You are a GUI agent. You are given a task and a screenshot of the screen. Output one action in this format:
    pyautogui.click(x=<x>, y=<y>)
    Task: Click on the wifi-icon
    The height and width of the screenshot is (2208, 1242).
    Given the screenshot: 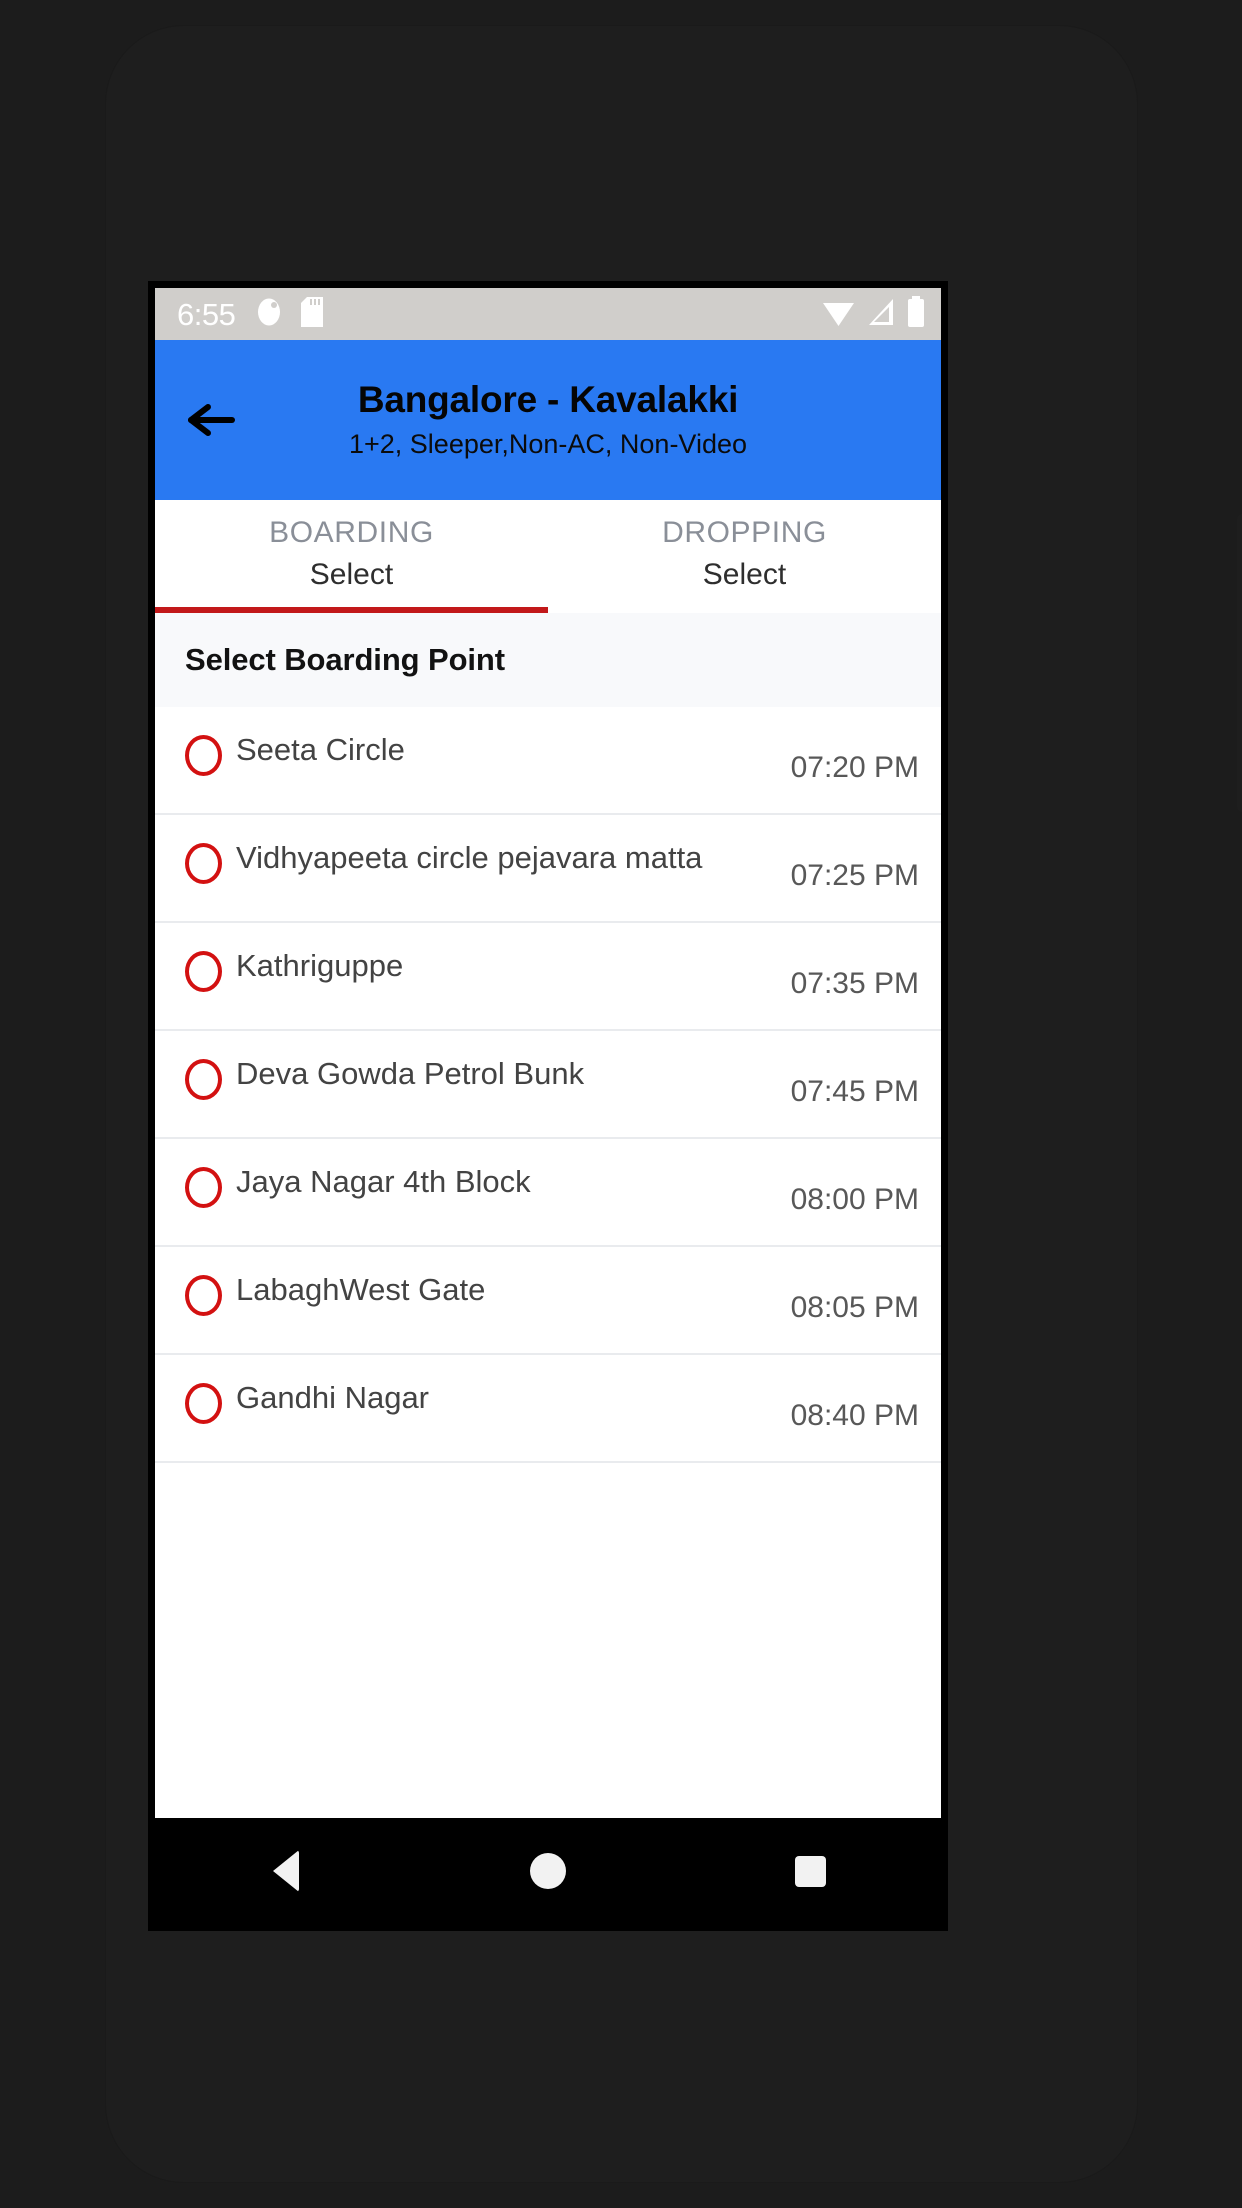 What is the action you would take?
    pyautogui.click(x=838, y=314)
    